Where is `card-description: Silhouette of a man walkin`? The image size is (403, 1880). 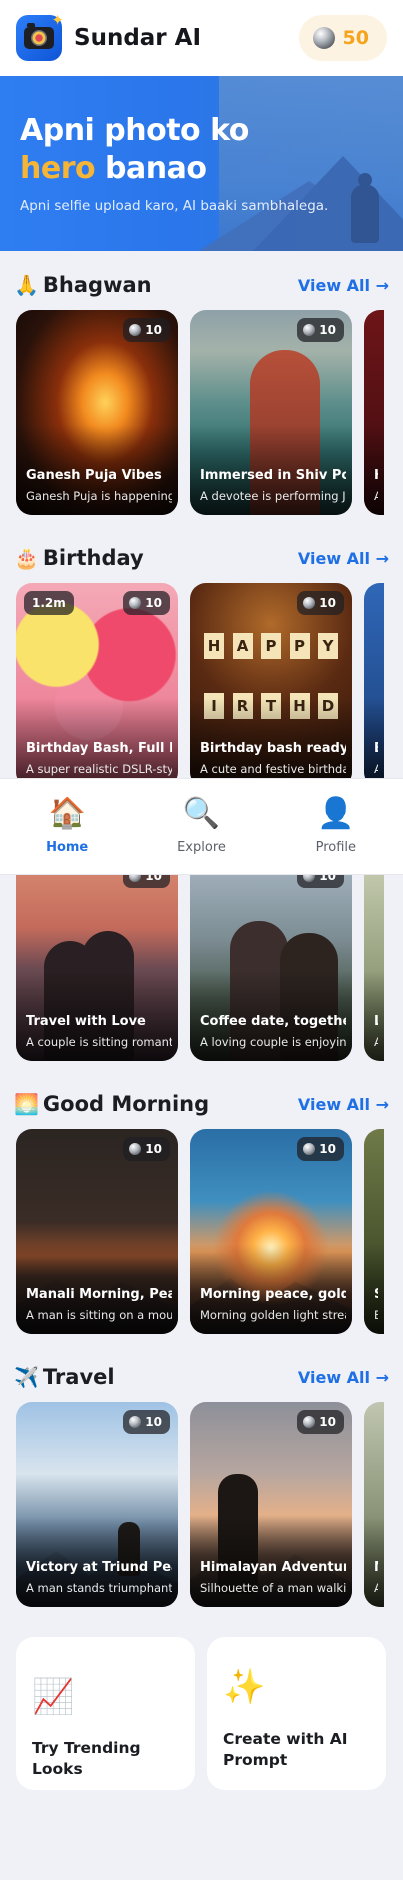
card-description: Silhouette of a man walkin is located at coordinates (273, 1588).